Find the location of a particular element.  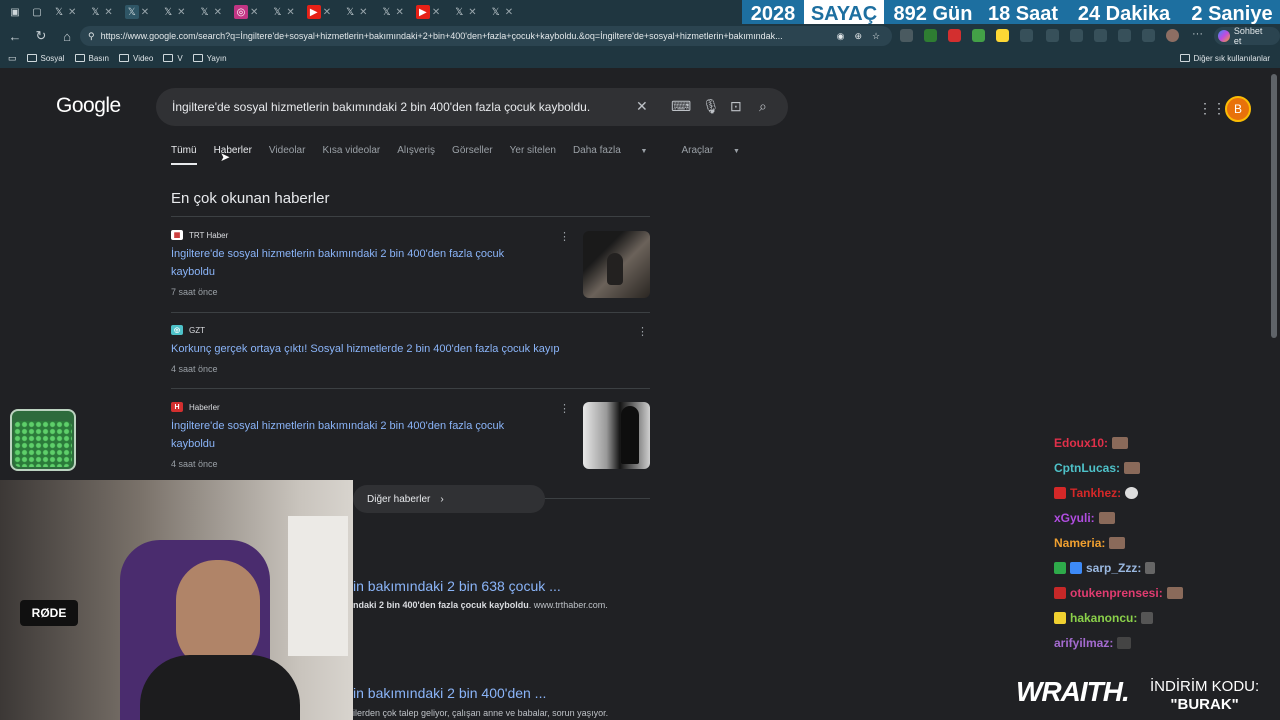

page-scrollbar is located at coordinates (1274, 394).